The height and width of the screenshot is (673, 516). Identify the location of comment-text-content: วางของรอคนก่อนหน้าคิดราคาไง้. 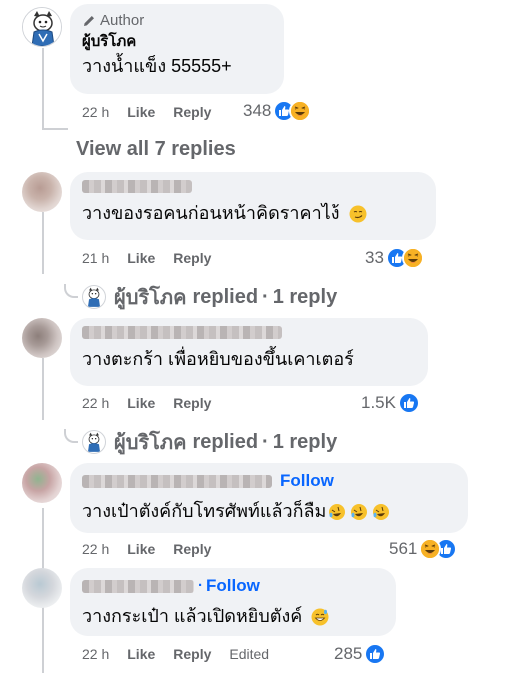
(211, 213).